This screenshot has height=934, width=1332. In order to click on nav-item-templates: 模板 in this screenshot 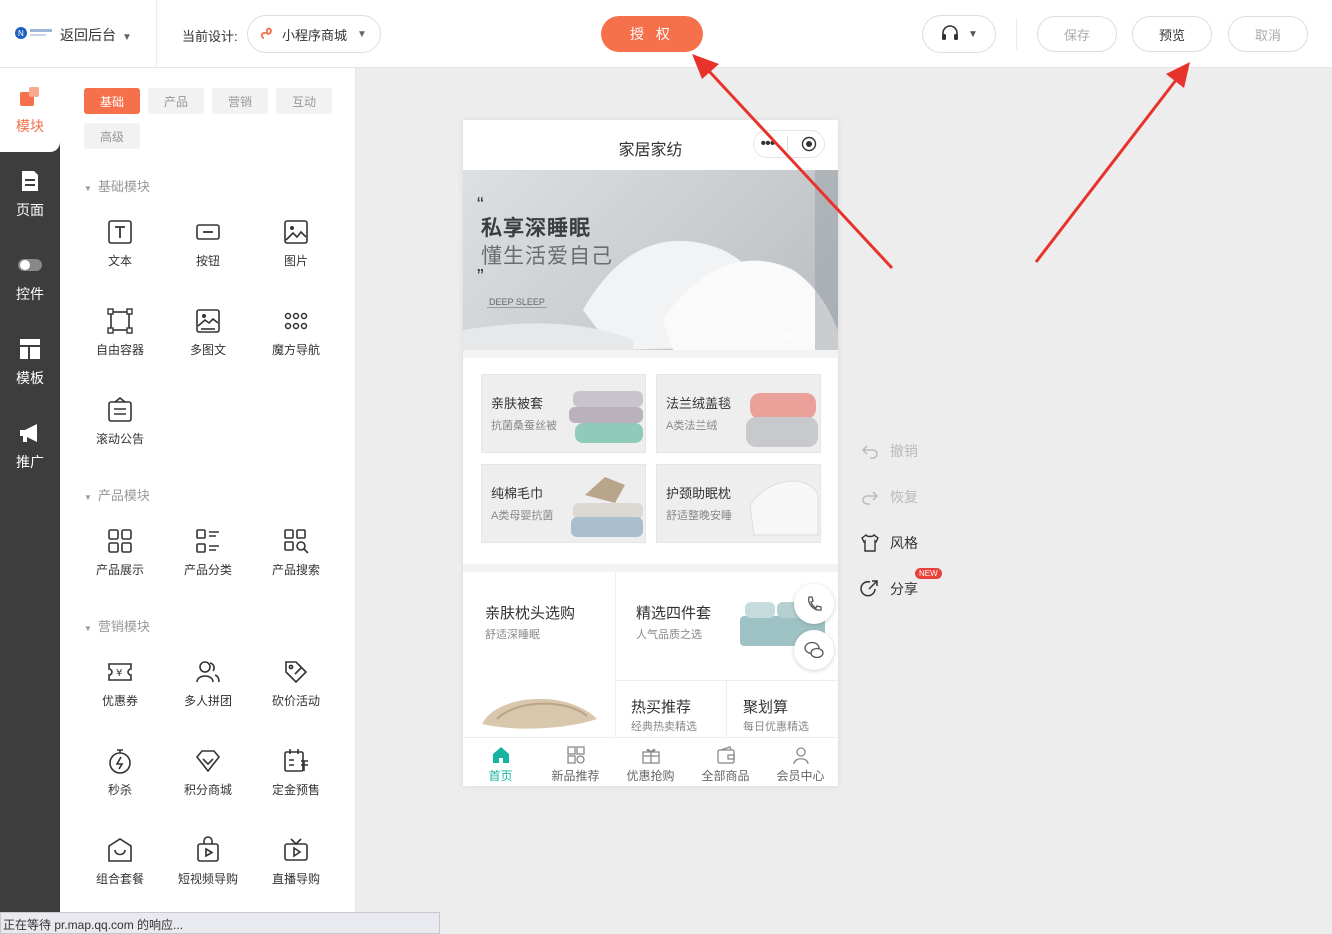, I will do `click(30, 362)`.